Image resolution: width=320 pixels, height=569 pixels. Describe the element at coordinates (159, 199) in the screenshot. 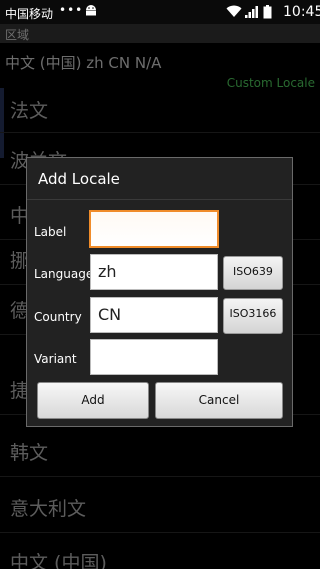

I see `dialog-divider` at that location.